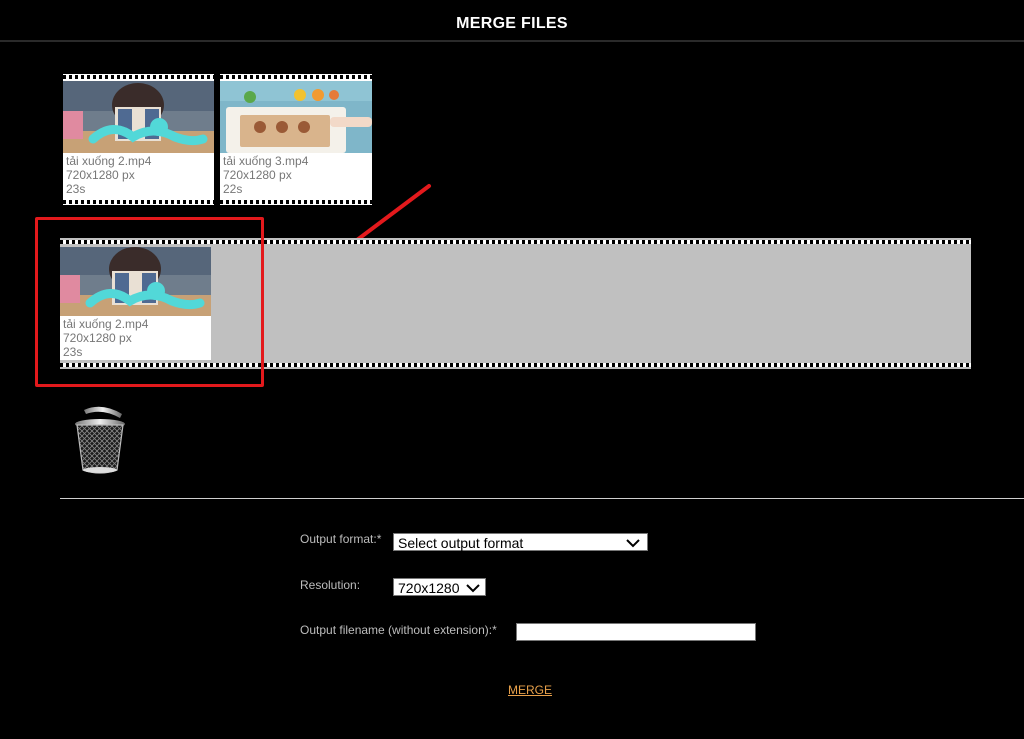 The image size is (1024, 739). What do you see at coordinates (330, 585) in the screenshot?
I see `resolution-label: Resolution:` at bounding box center [330, 585].